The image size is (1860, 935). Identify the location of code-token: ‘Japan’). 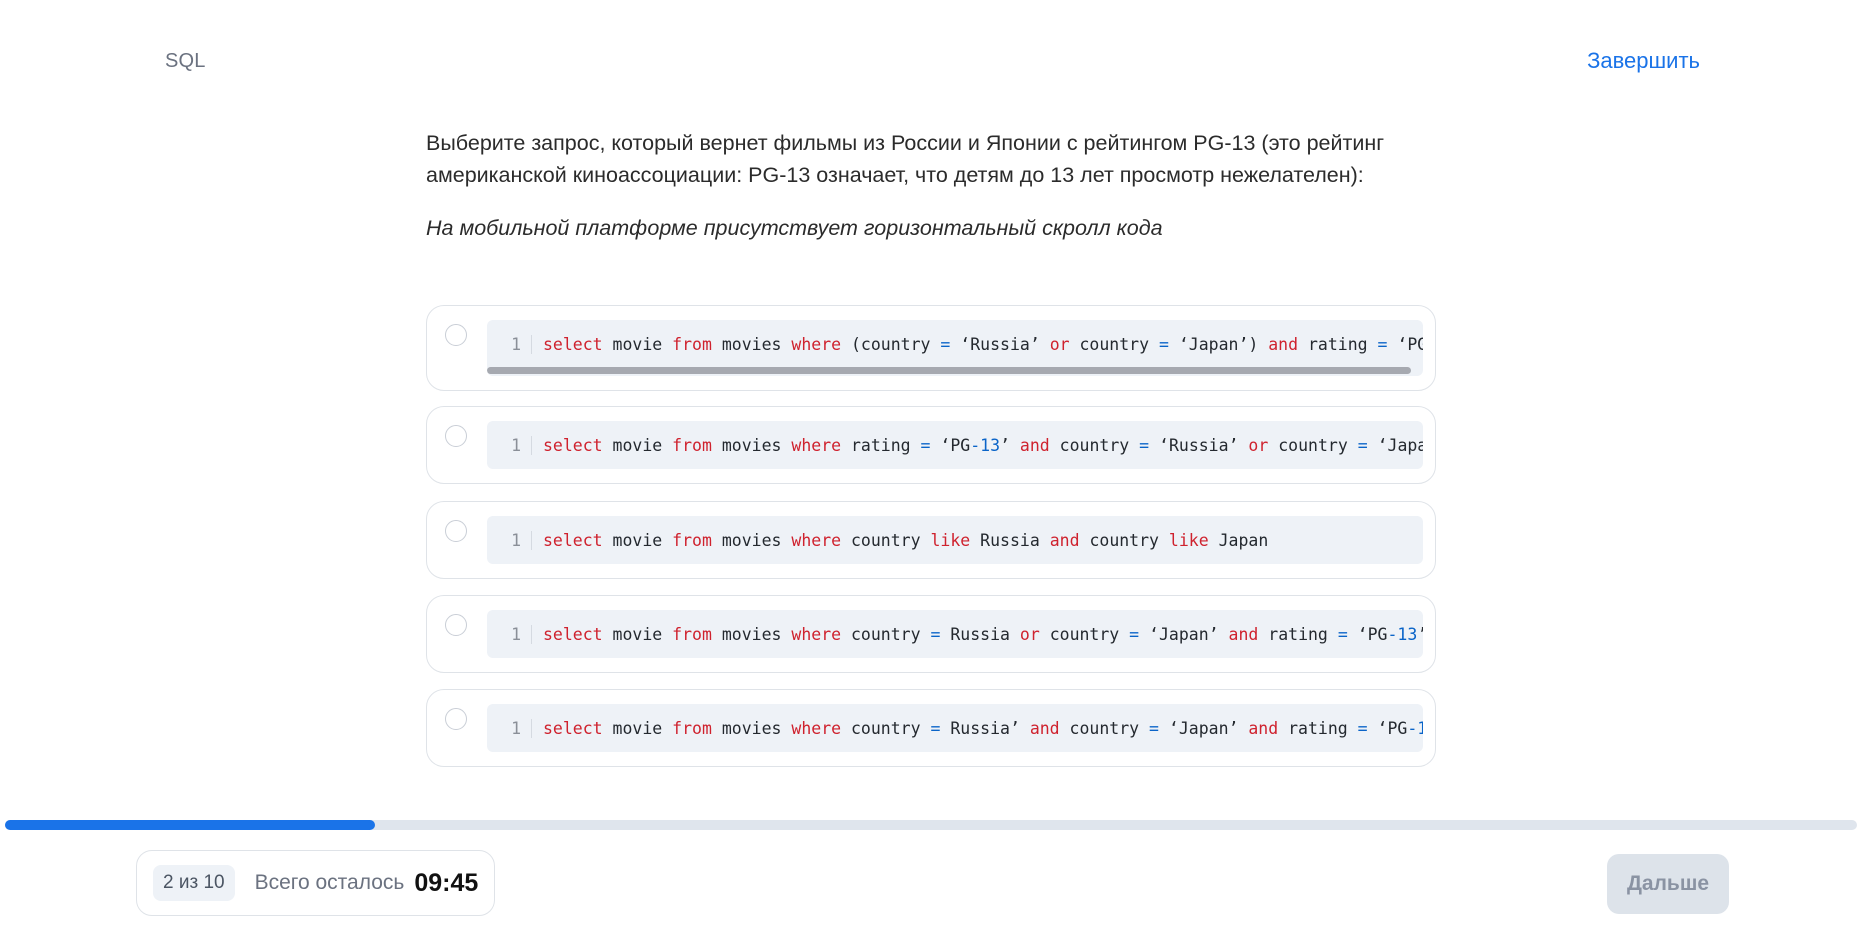
(1218, 344).